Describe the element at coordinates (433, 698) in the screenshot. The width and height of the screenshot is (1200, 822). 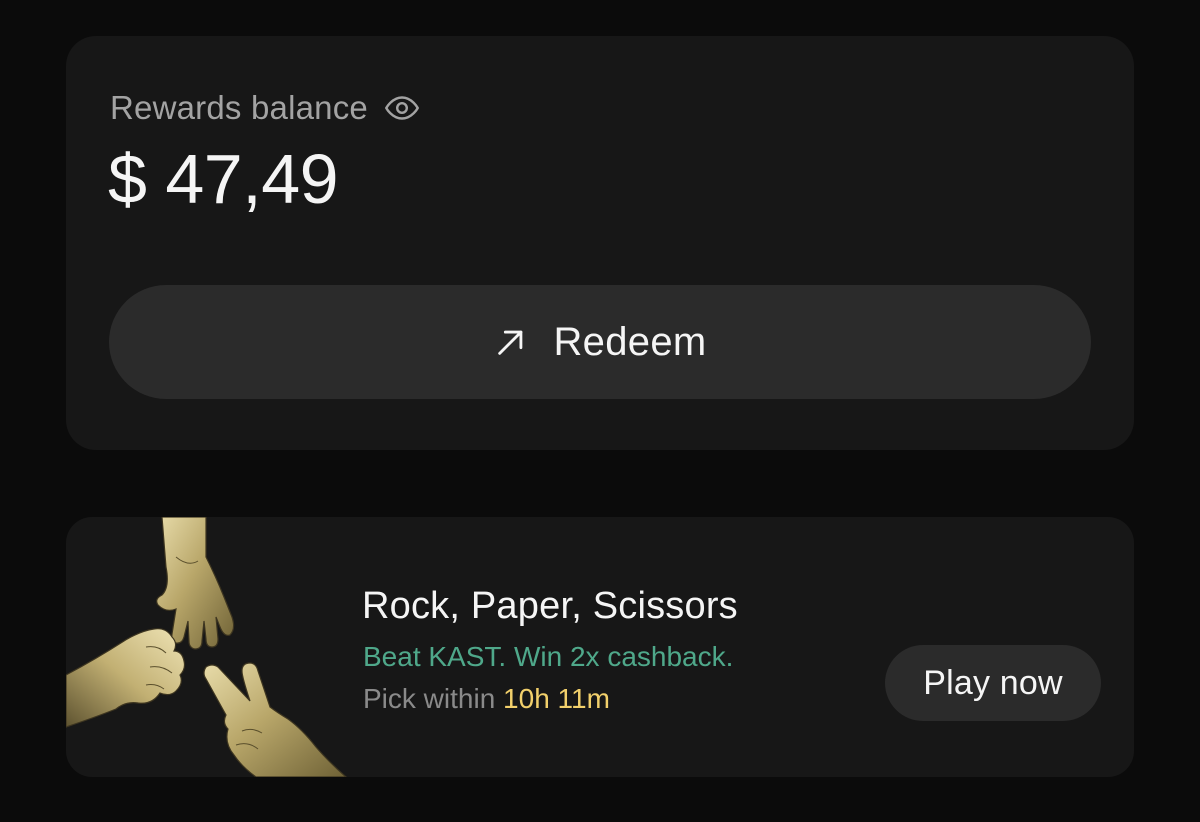
I see `pick-label: Pick within` at that location.